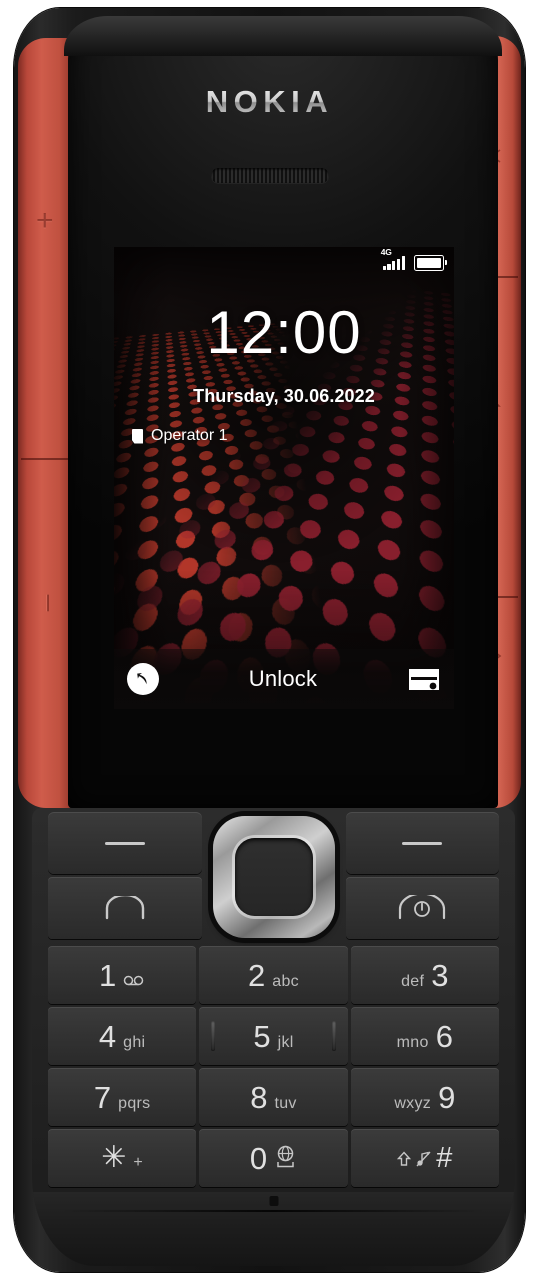  I want to click on shift-arrow-icon, so click(404, 1160).